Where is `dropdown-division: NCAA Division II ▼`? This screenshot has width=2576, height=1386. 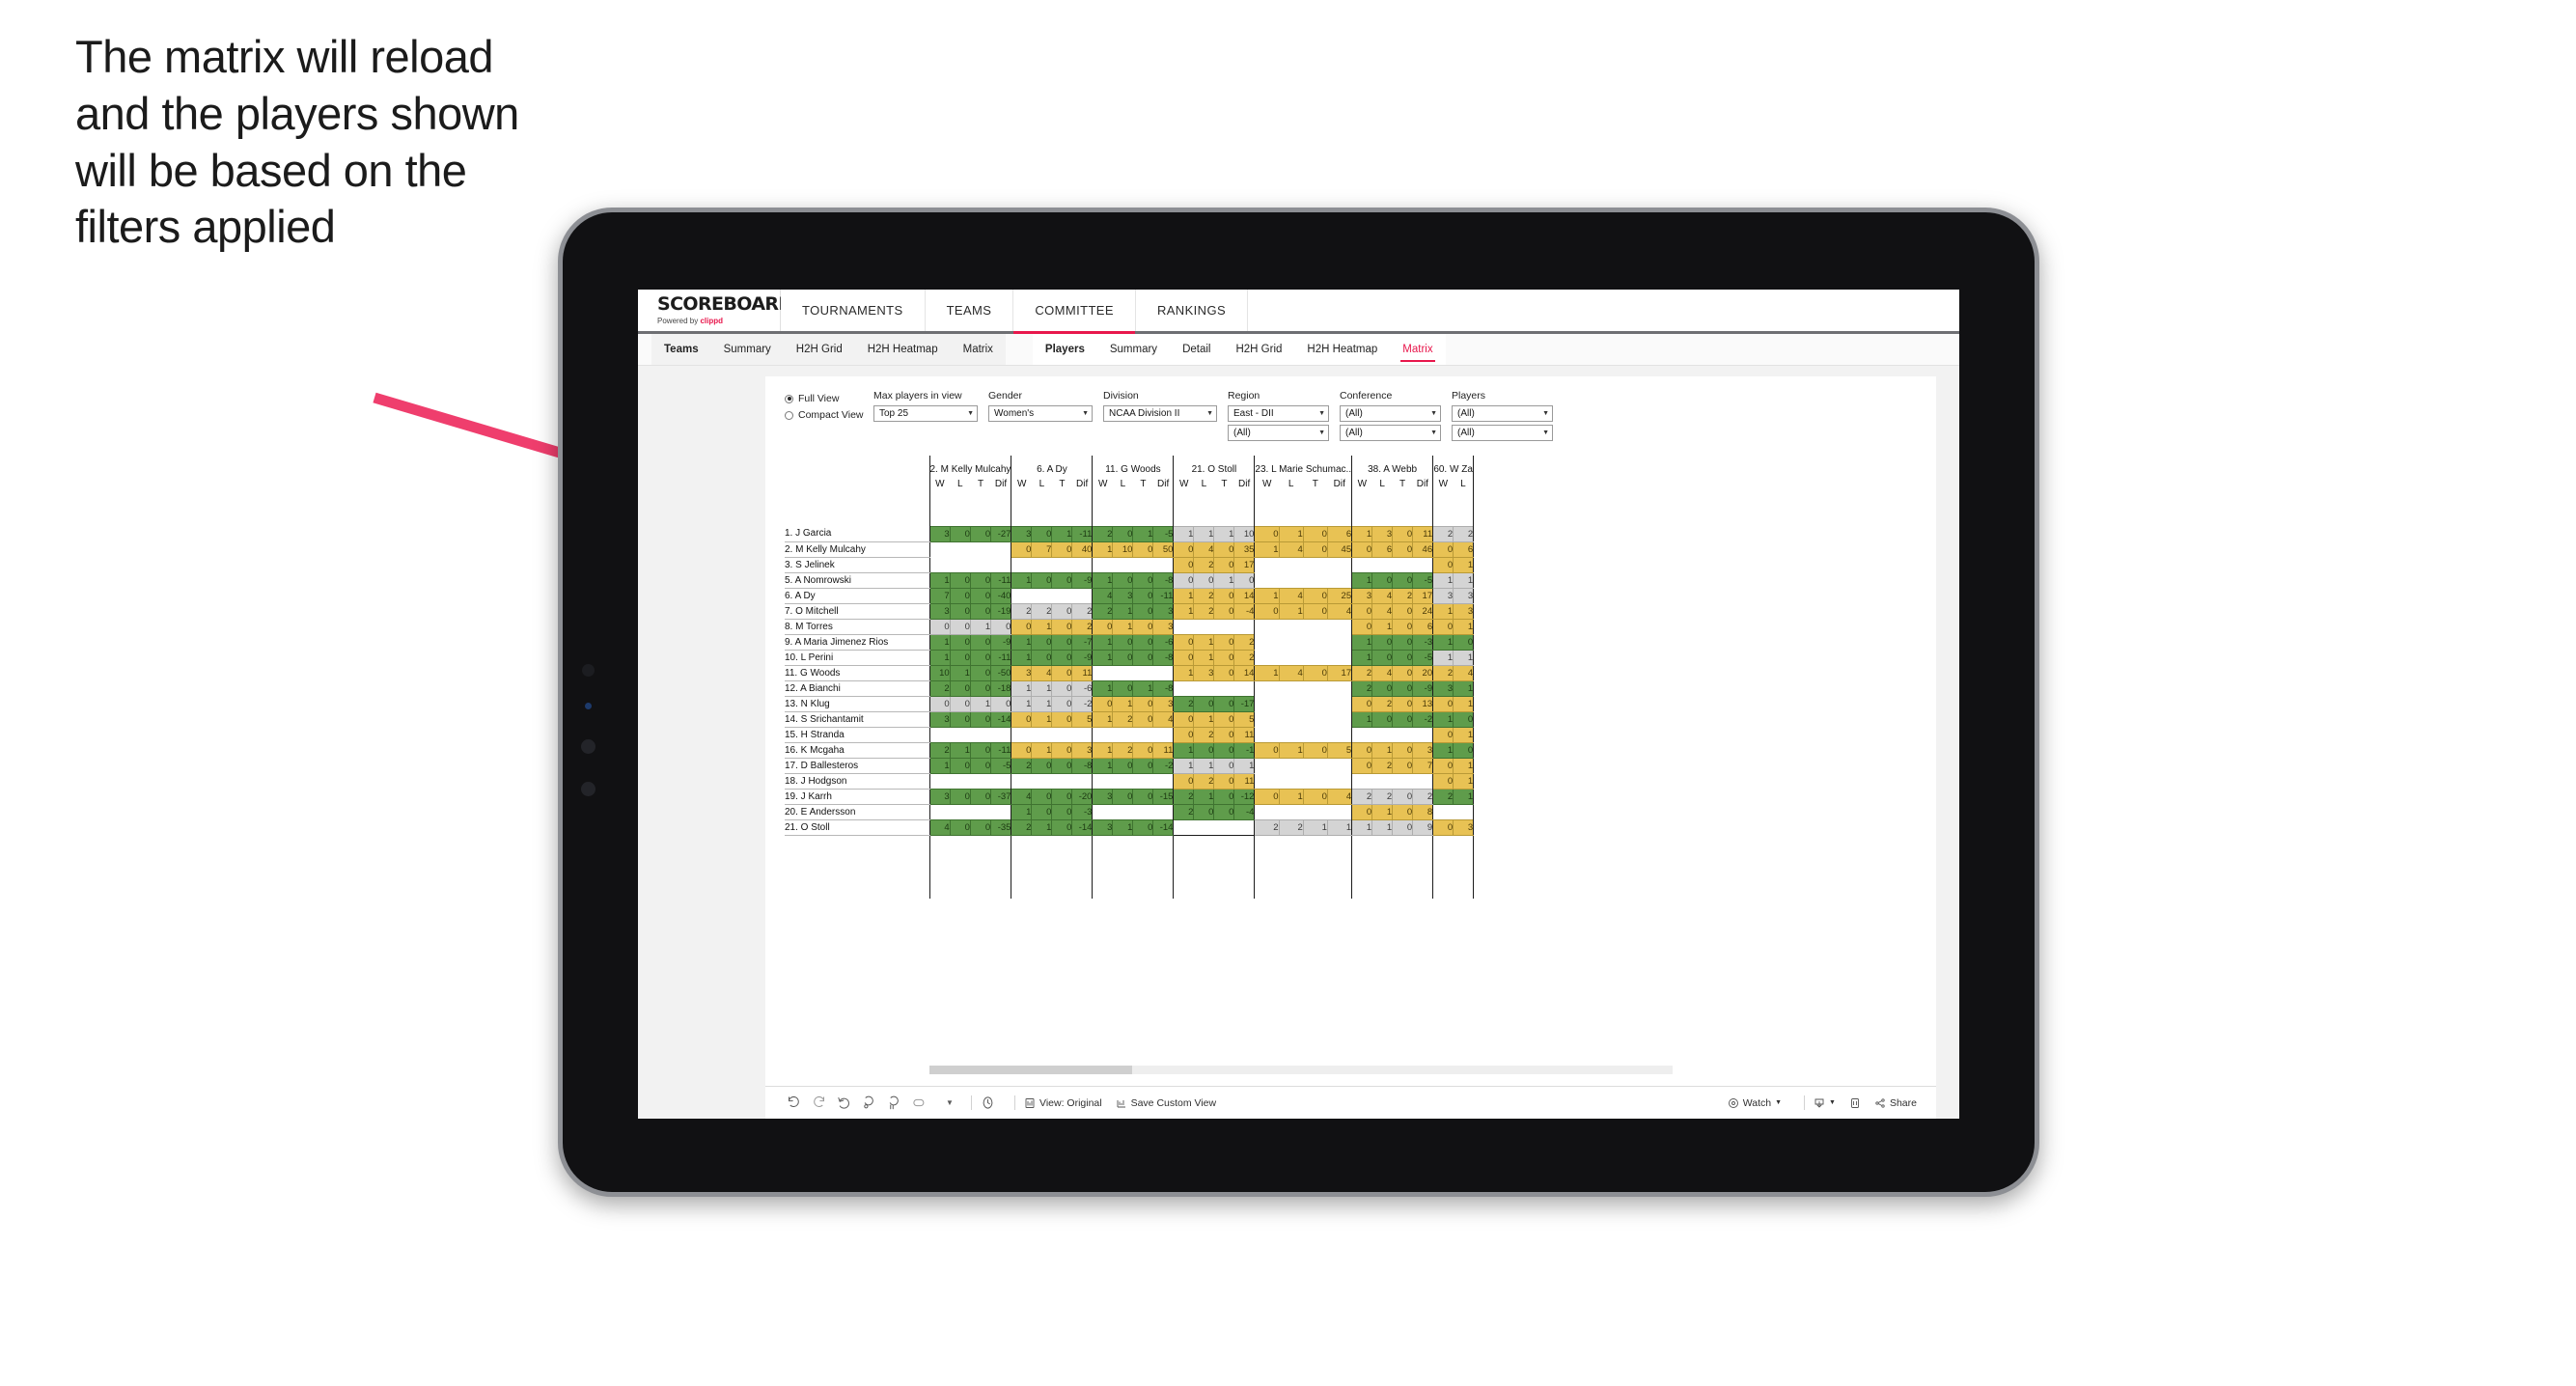
dropdown-division: NCAA Division II ▼ is located at coordinates (1160, 413).